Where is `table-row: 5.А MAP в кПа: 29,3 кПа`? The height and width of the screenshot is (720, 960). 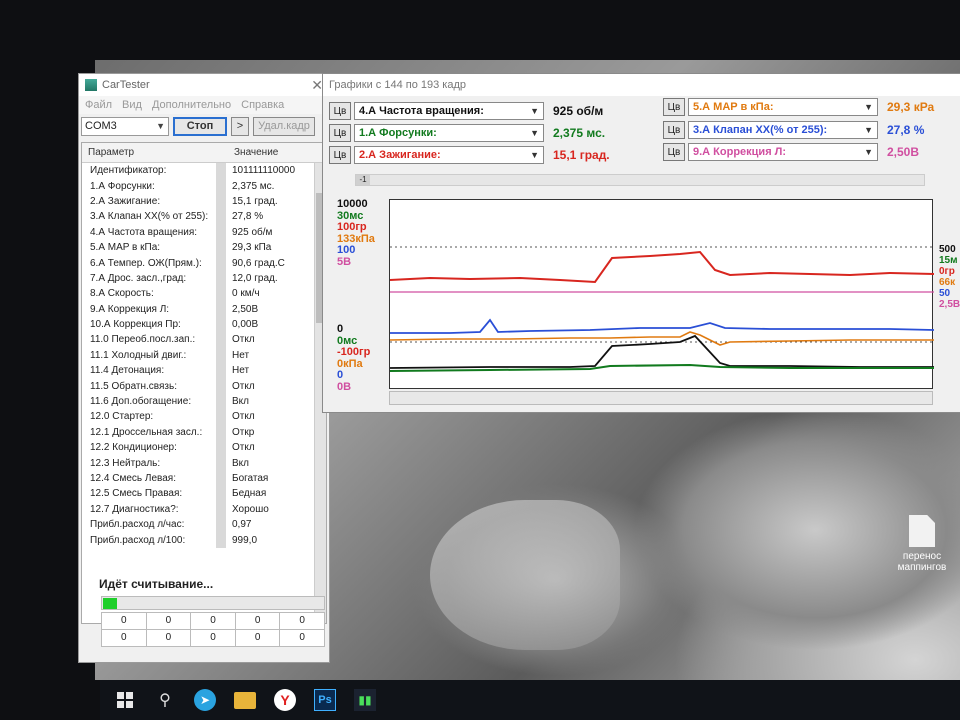
table-row: 5.А MAP в кПа: 29,3 кПа is located at coordinates (204, 247).